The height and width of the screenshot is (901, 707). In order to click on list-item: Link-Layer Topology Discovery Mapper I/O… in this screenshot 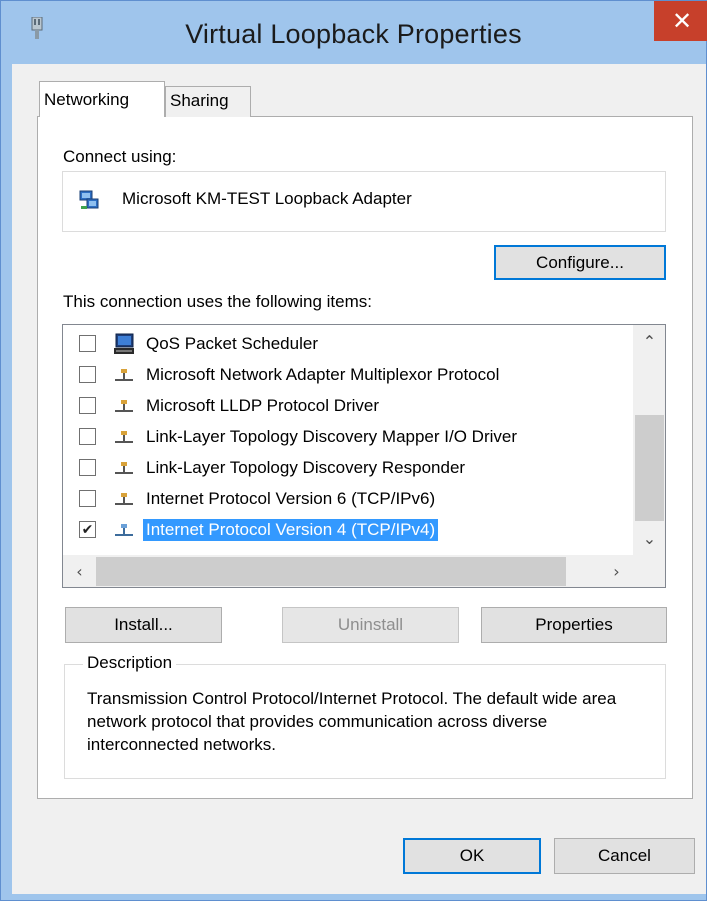, I will do `click(348, 437)`.